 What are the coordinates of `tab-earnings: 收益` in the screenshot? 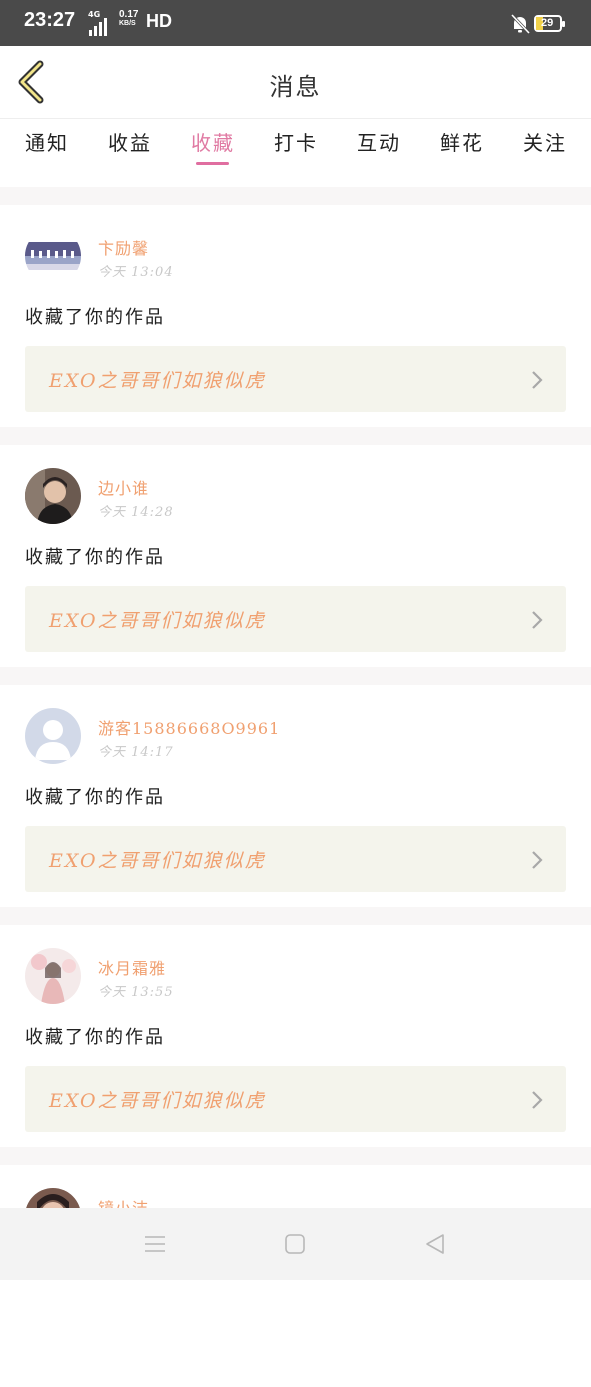 It's located at (130, 141).